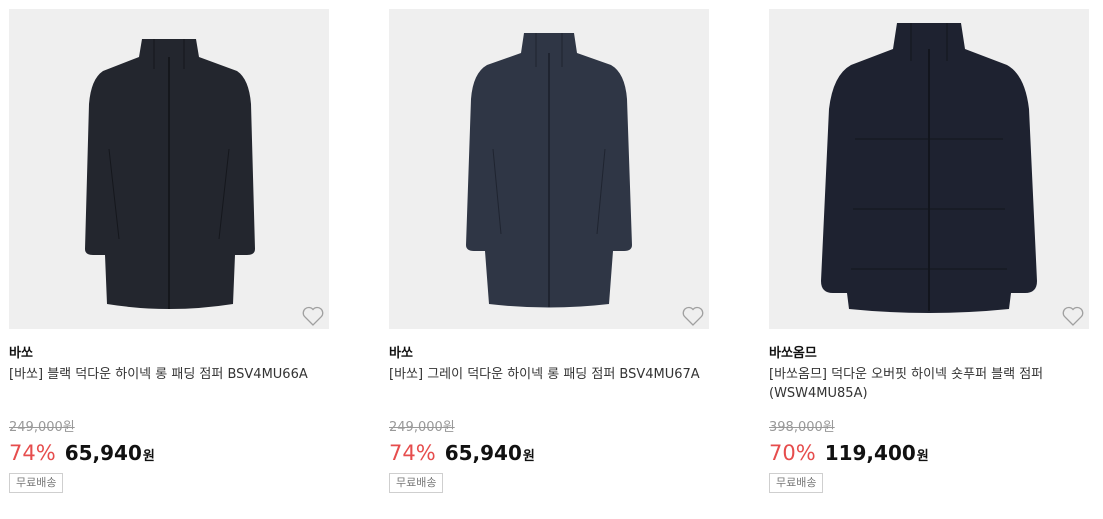  What do you see at coordinates (549, 374) in the screenshot?
I see `product-title: [바쏘] 그레이 덕다운 하이넥 롱 패딩 점퍼 BSV4MU67A` at bounding box center [549, 374].